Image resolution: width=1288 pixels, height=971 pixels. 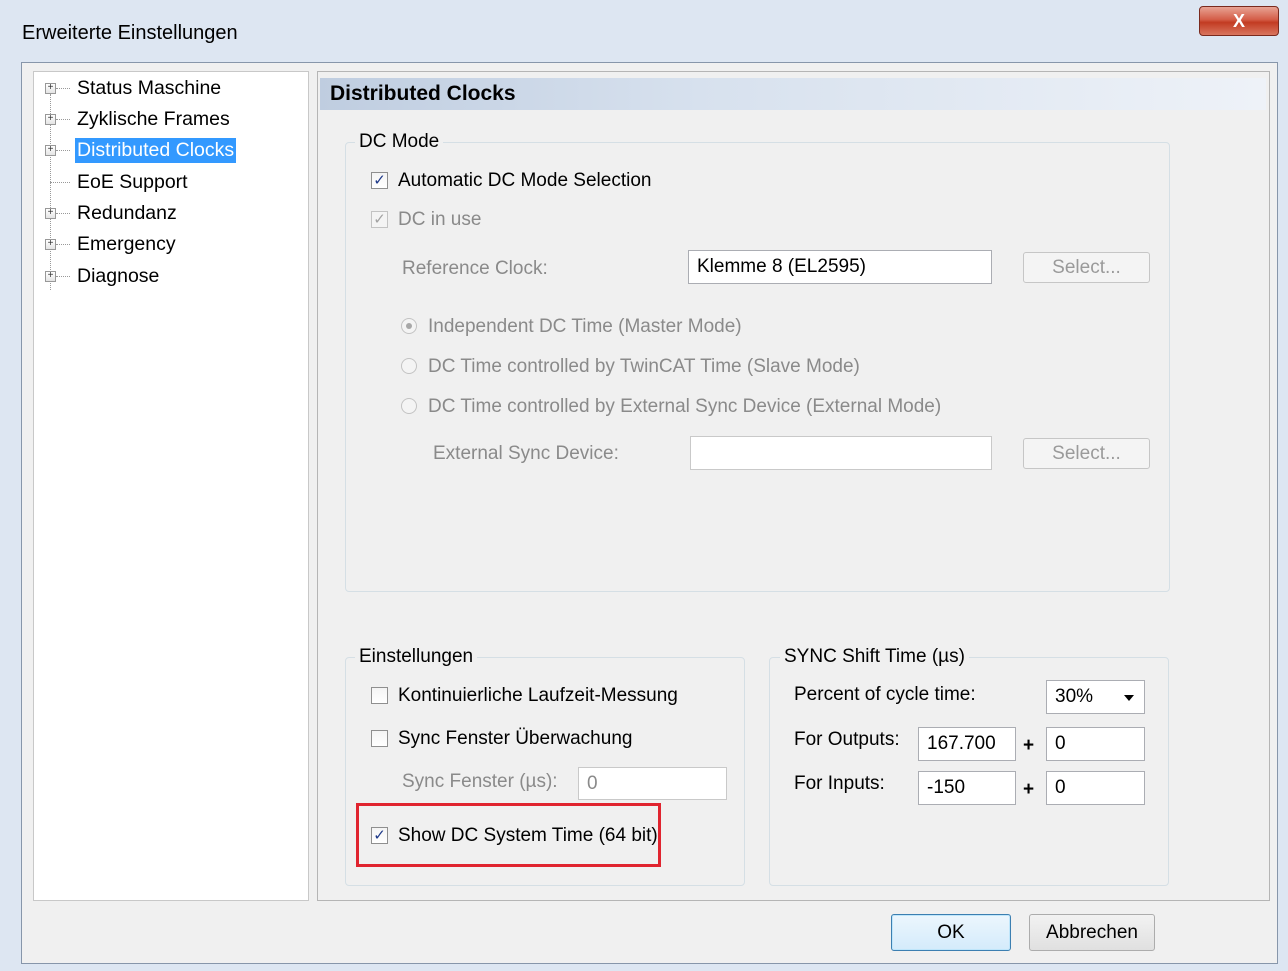 What do you see at coordinates (118, 275) in the screenshot?
I see `tree-item-label: Diagnose` at bounding box center [118, 275].